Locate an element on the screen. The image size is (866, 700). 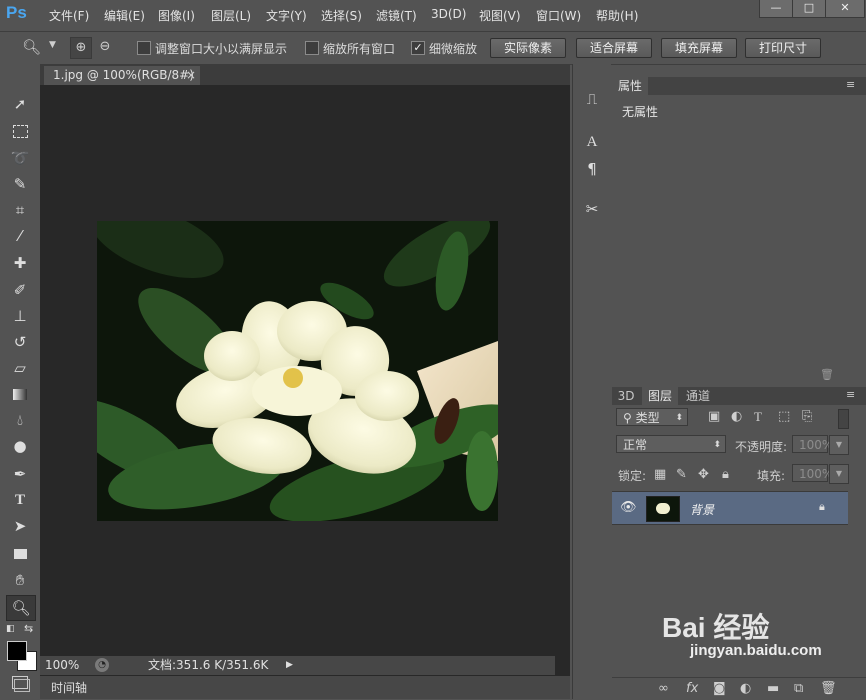
document-size-info: 文档:351.6 K/351.6K is located at coordinates (208, 665).